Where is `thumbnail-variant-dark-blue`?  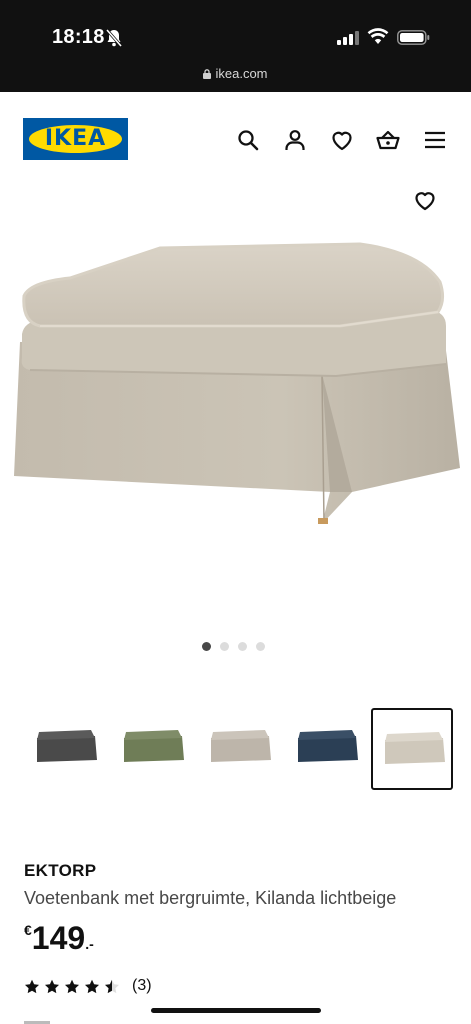
thumbnail-variant-dark-blue is located at coordinates (327, 749).